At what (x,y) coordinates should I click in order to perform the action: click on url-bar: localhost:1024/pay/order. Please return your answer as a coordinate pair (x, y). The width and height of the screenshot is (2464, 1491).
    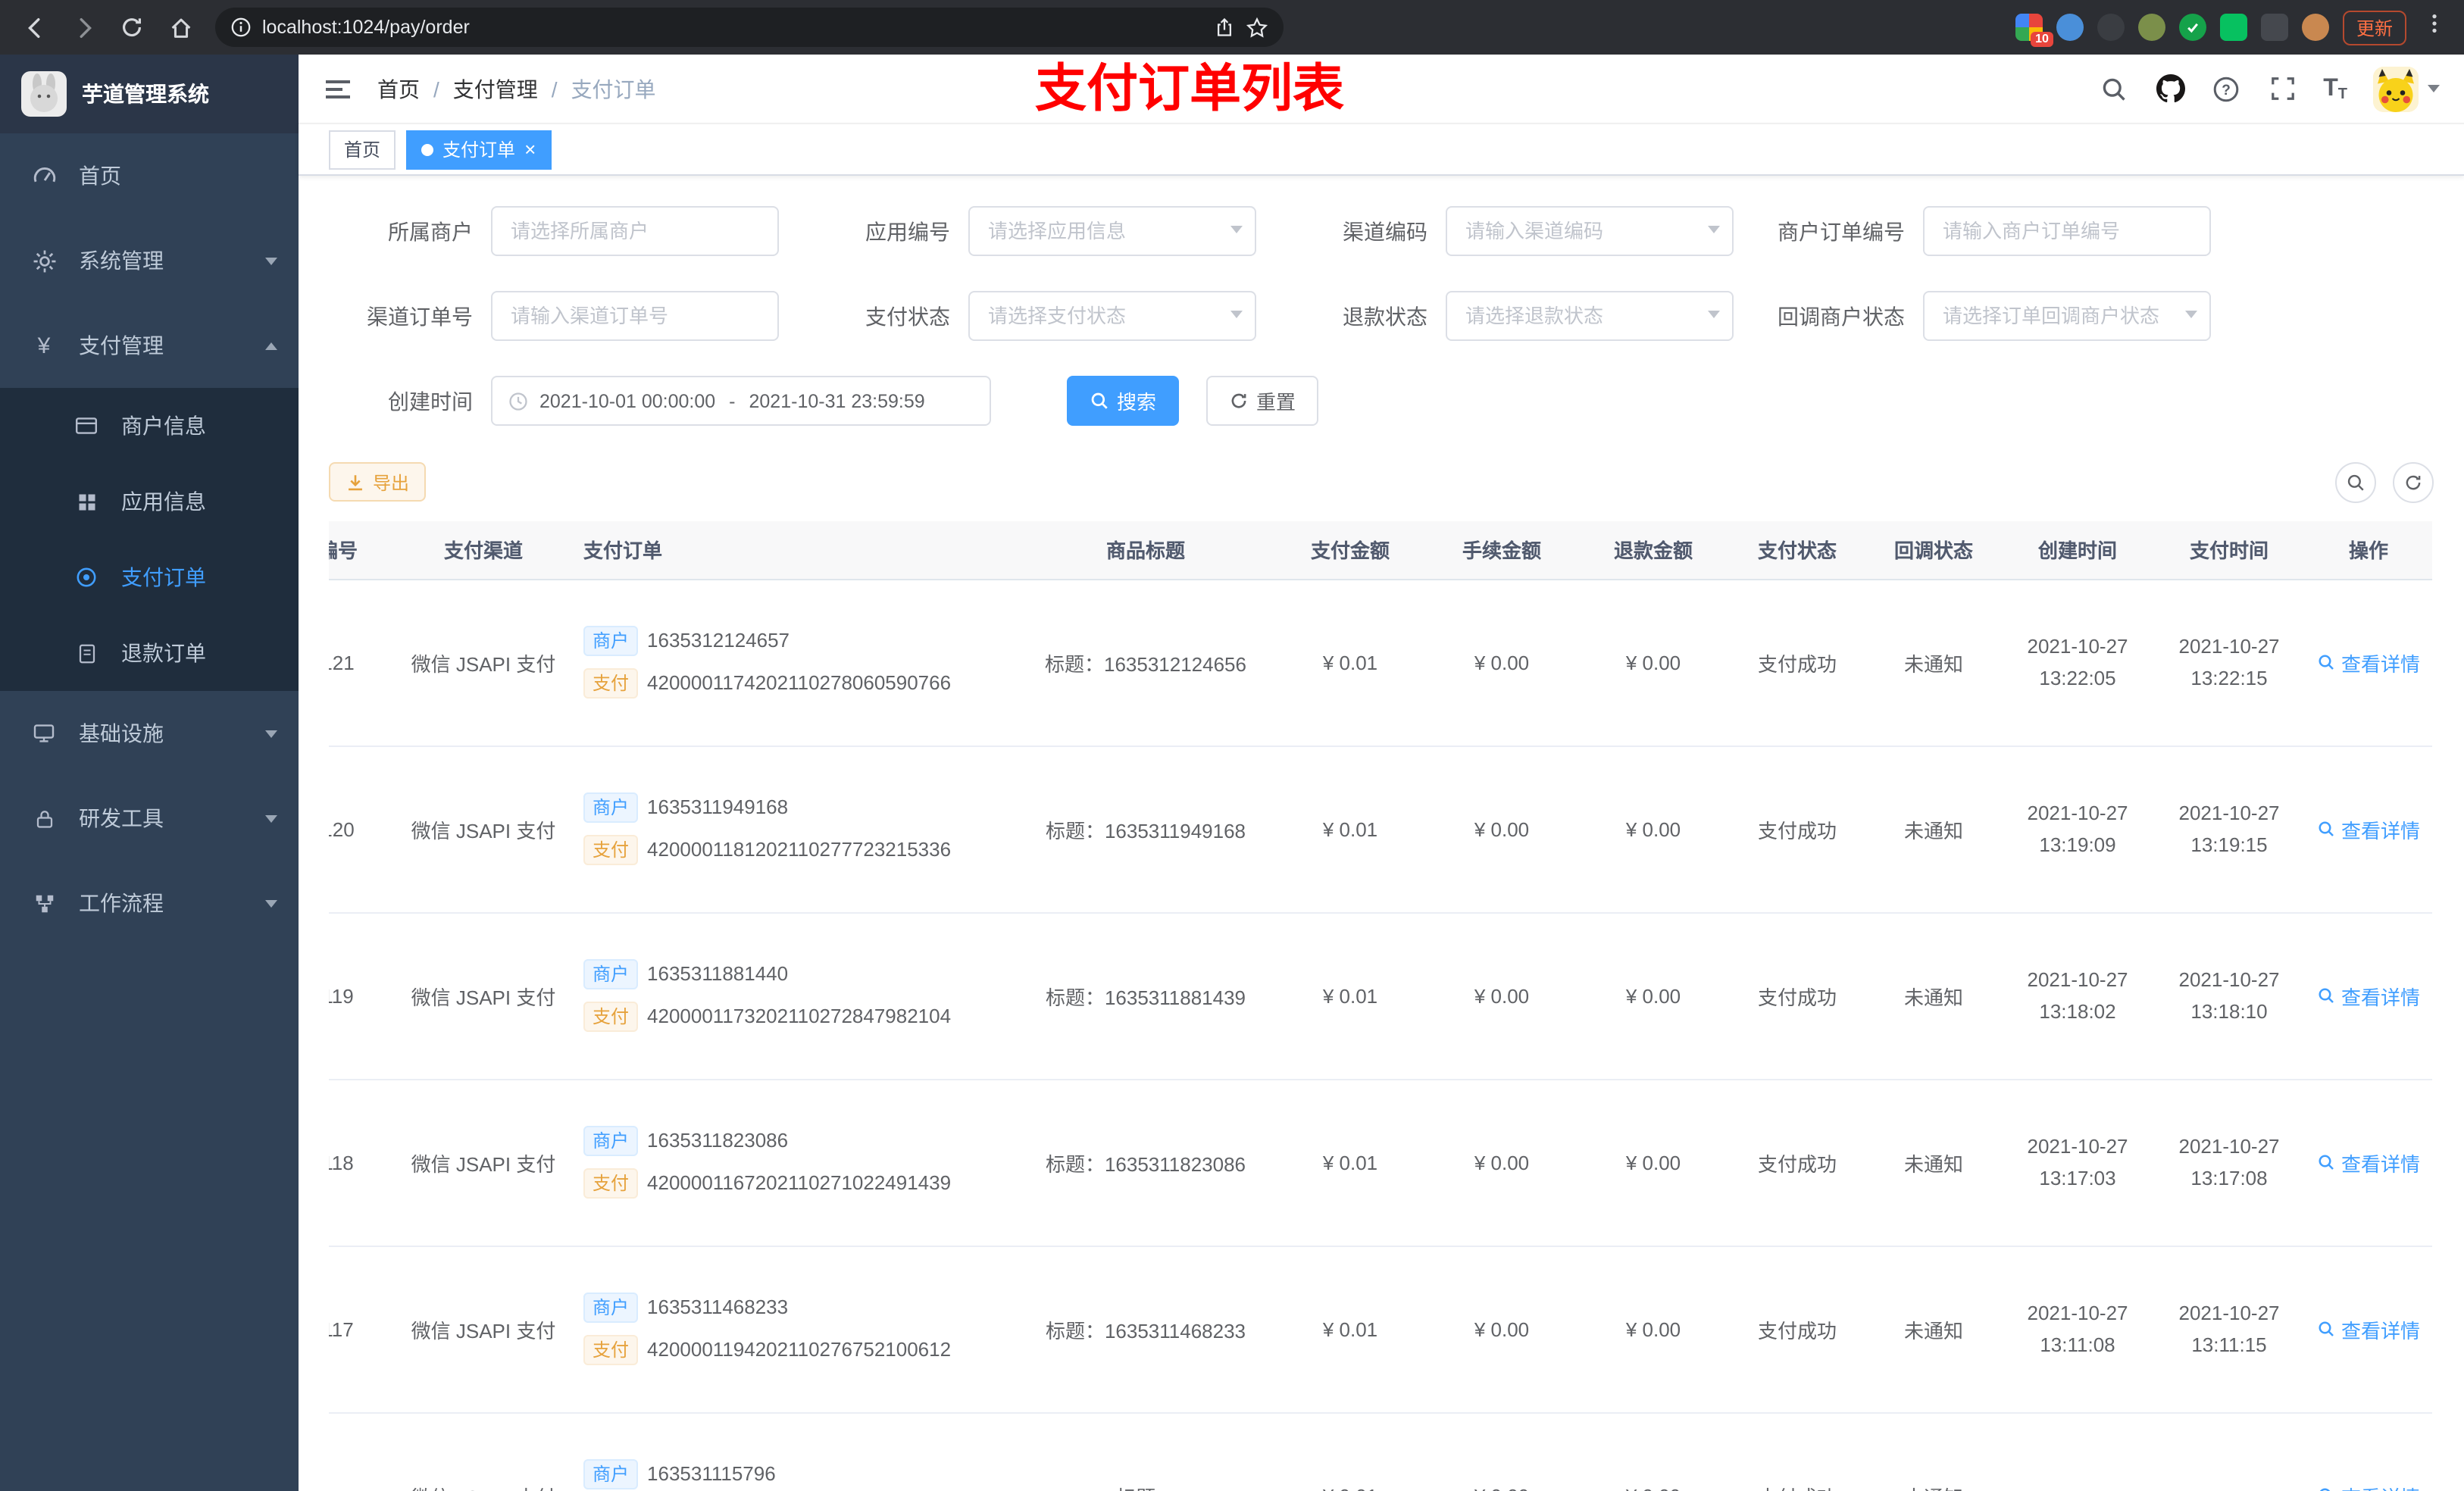
    Looking at the image, I should click on (749, 27).